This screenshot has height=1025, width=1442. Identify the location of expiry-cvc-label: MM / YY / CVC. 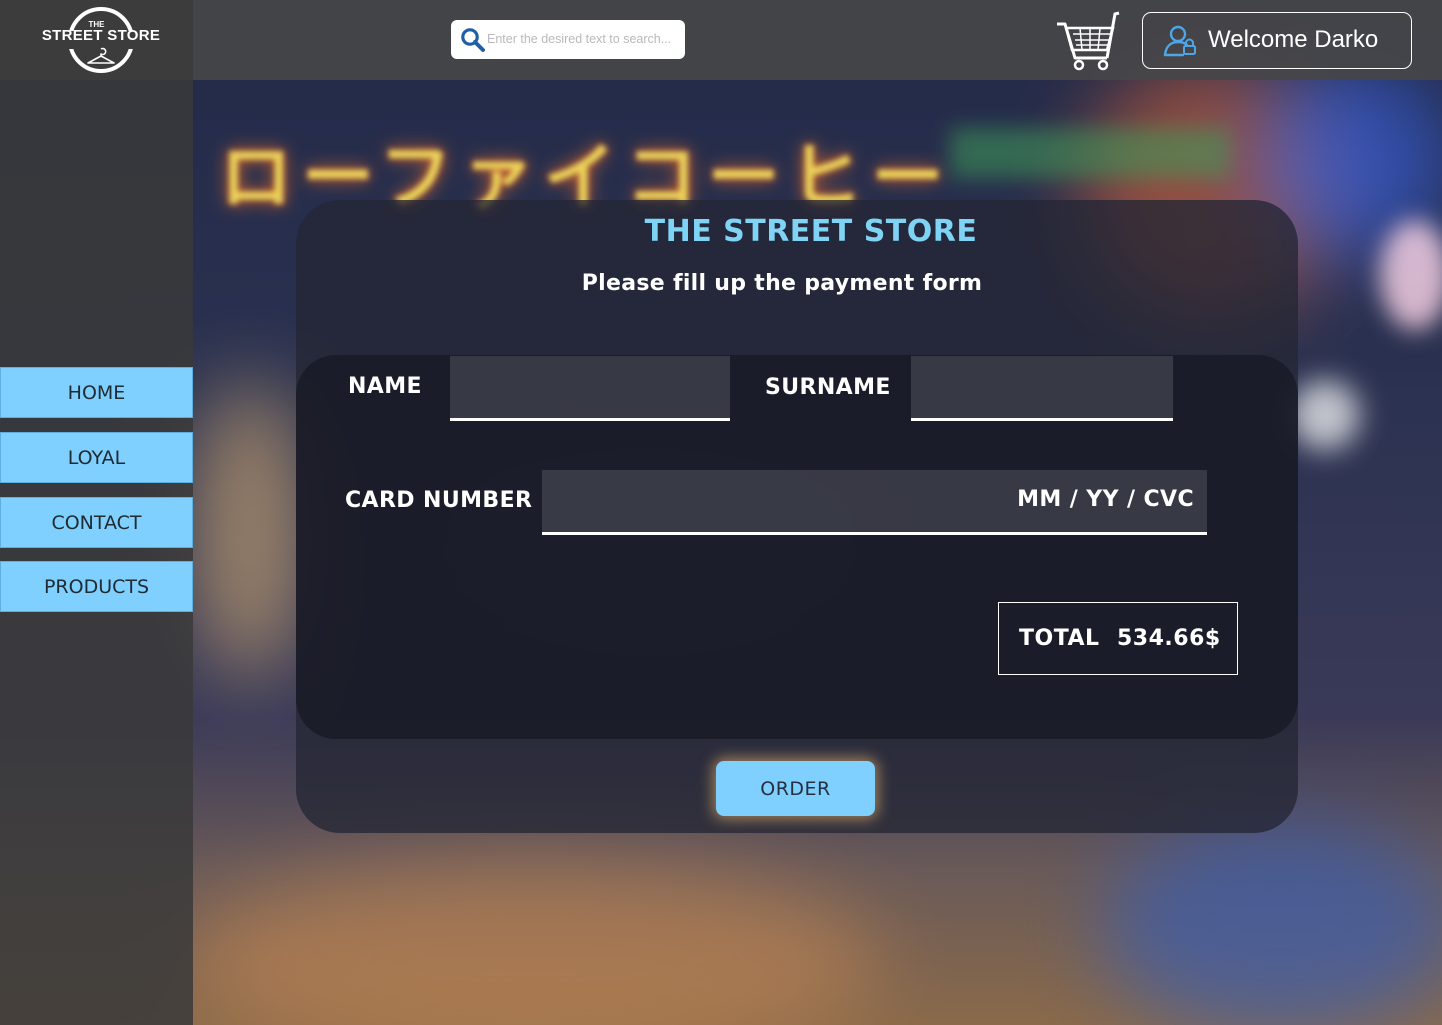
(1105, 499).